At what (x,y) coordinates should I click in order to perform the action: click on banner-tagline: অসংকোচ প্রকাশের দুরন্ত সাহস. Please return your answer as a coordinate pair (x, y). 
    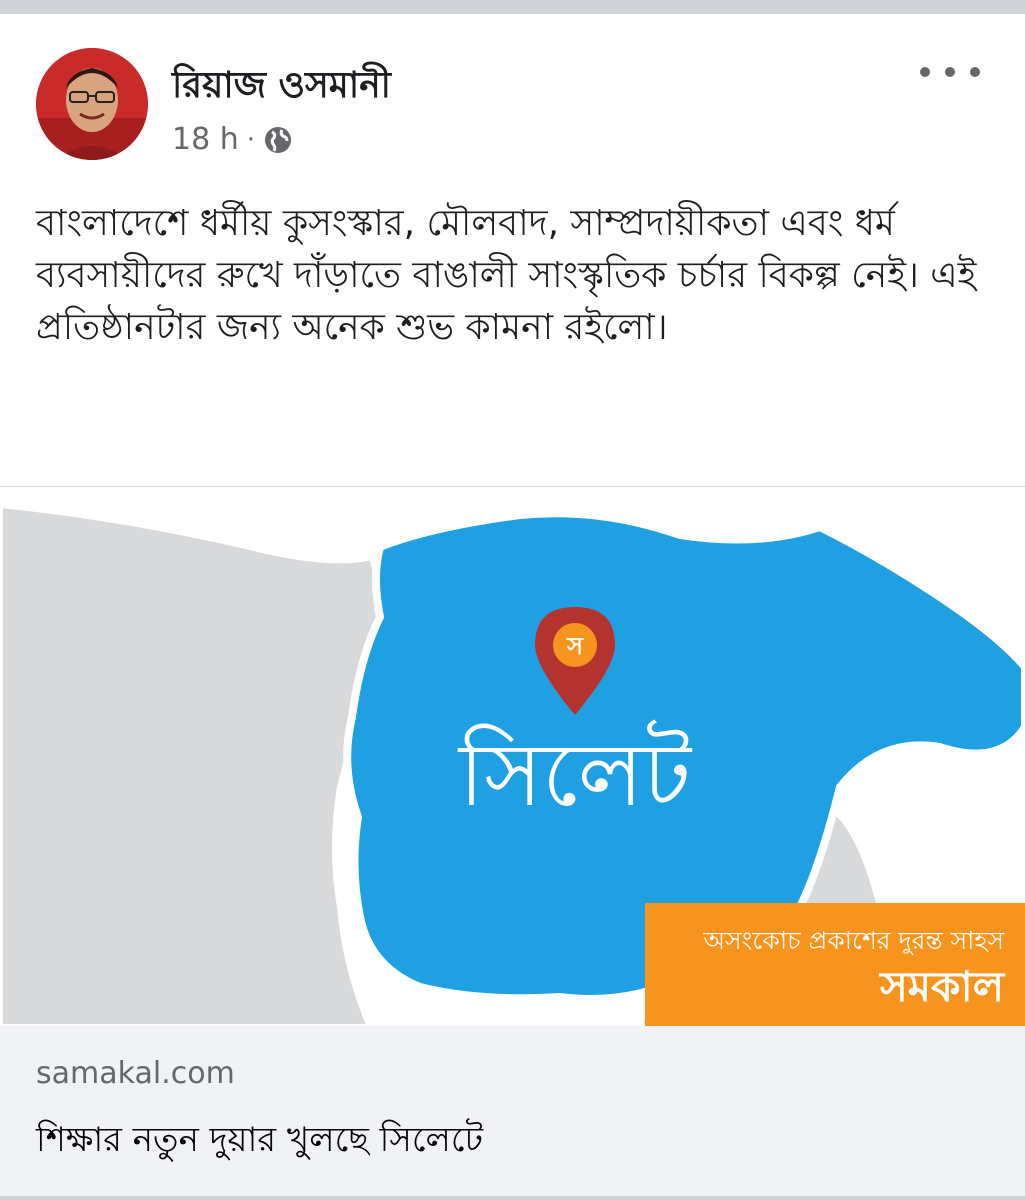
    Looking at the image, I should click on (853, 941).